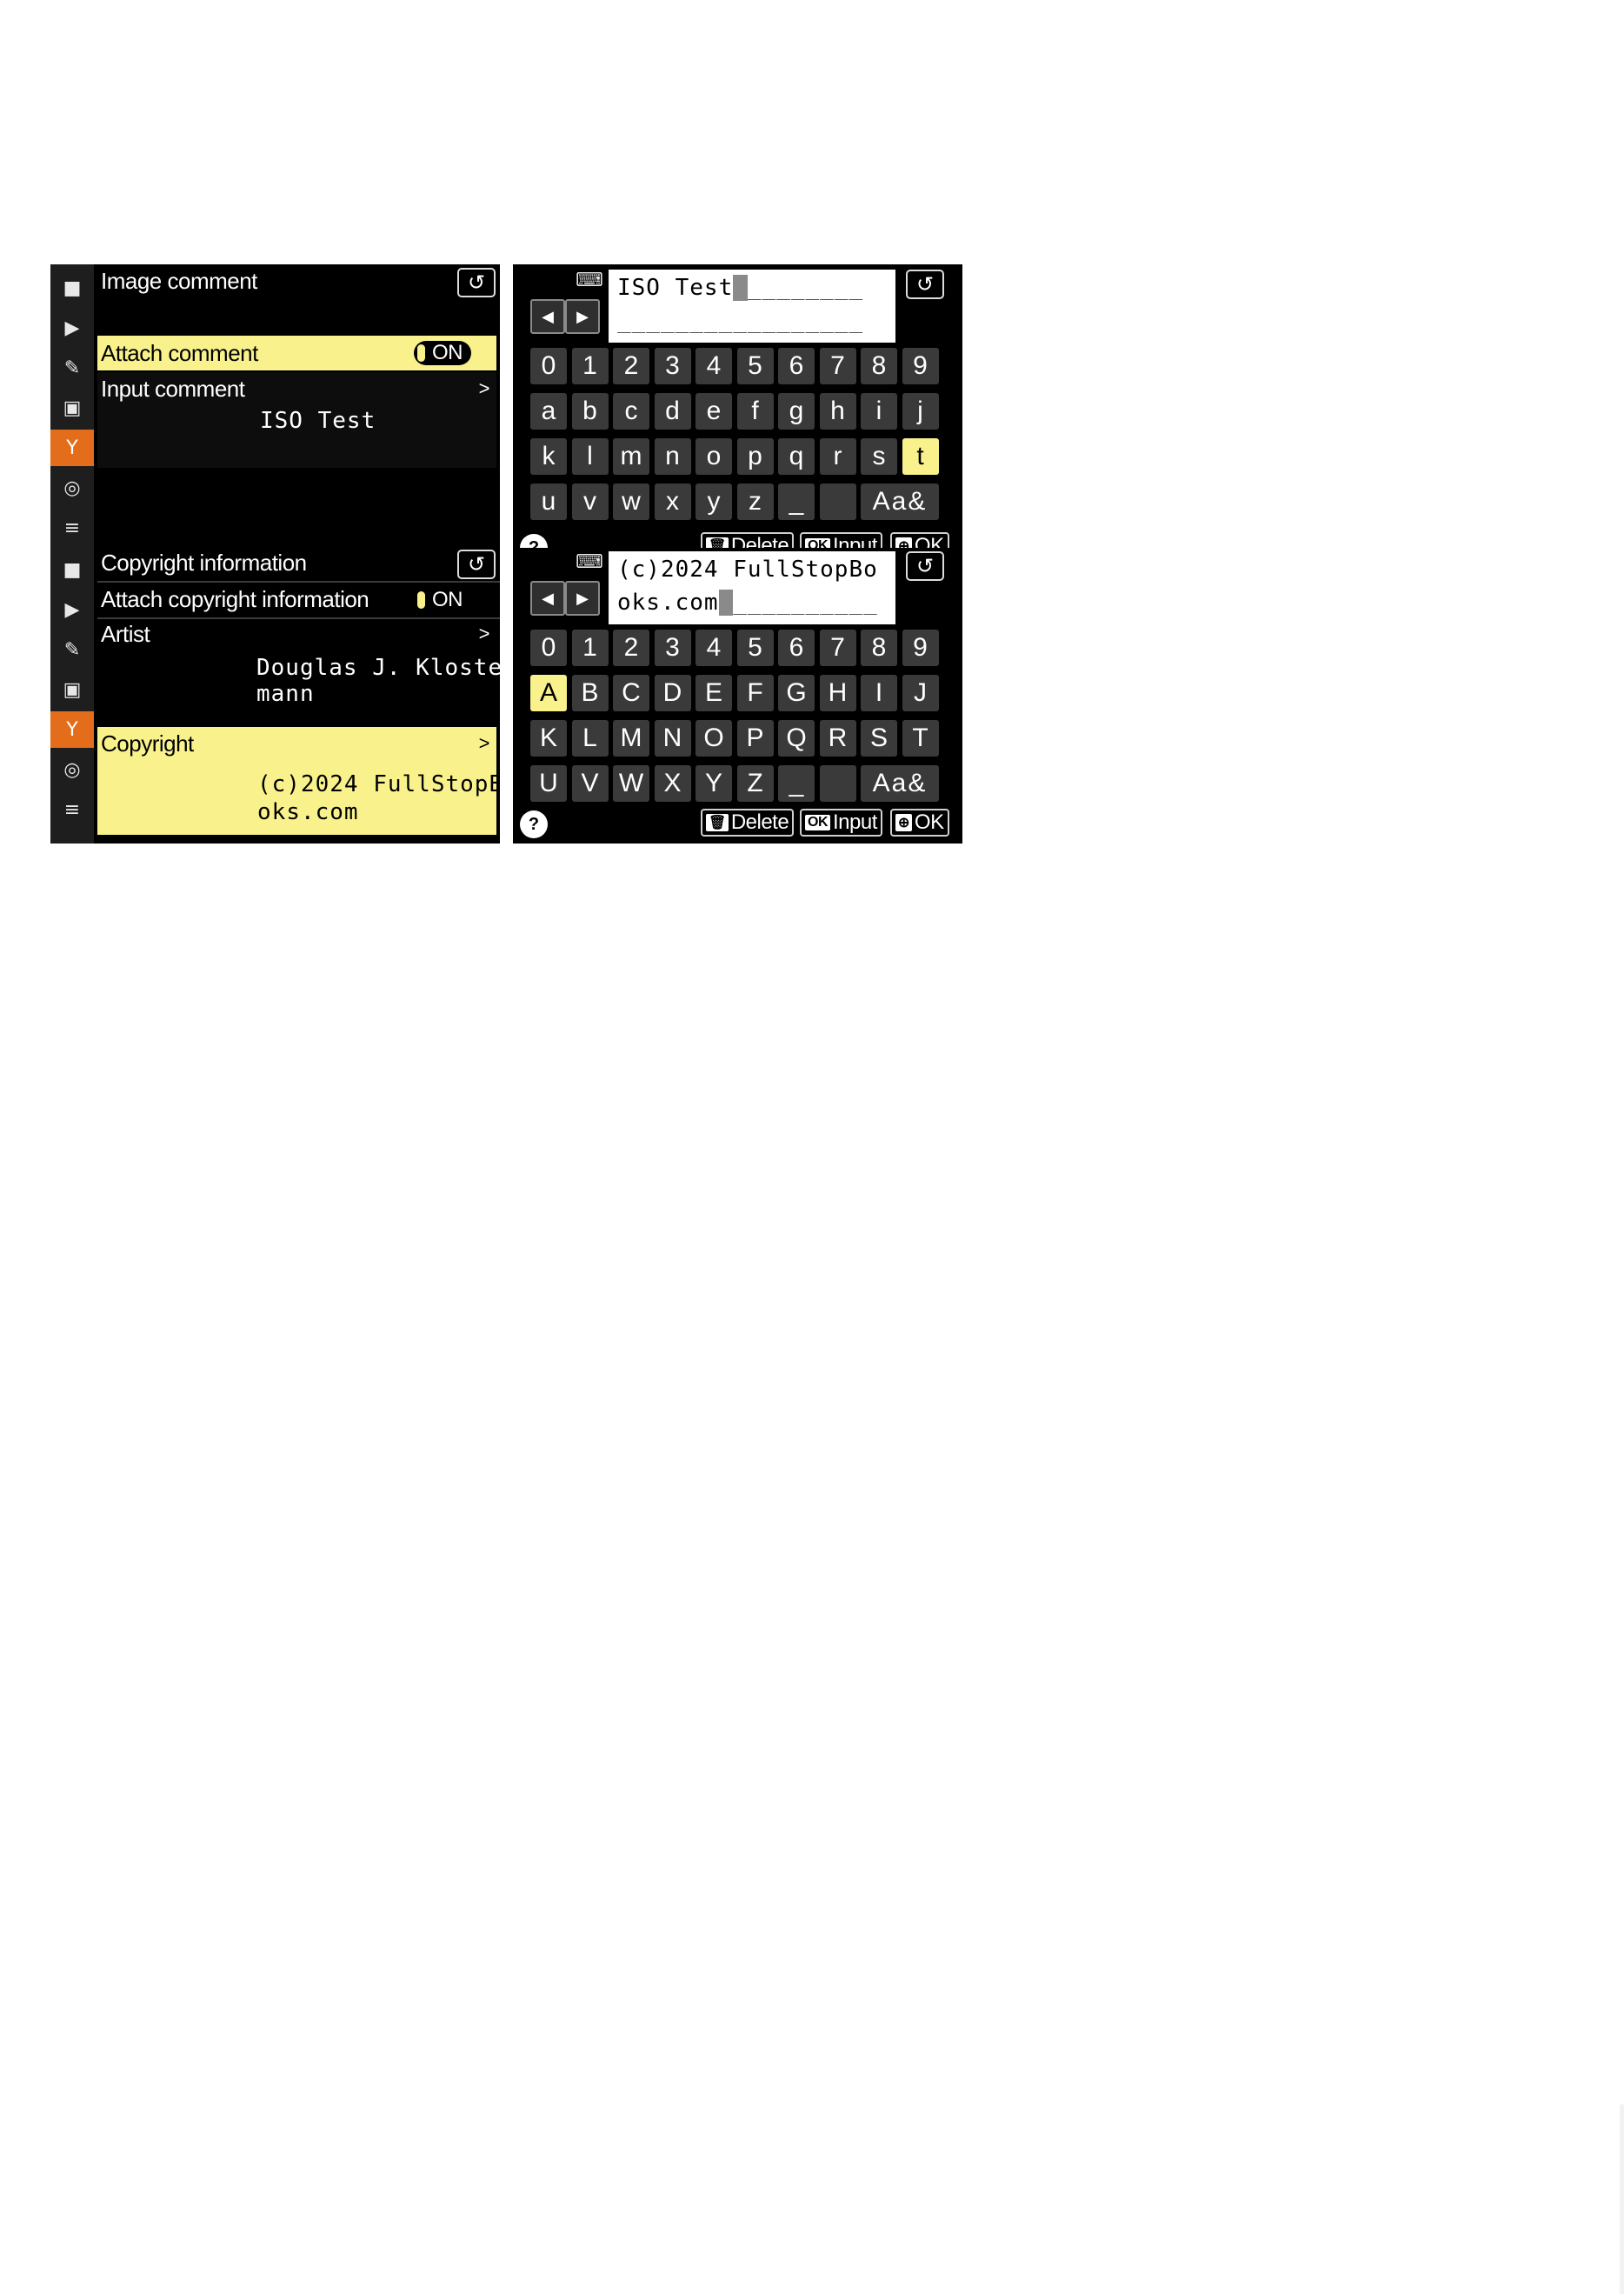 The height and width of the screenshot is (2294, 1624). What do you see at coordinates (590, 456) in the screenshot?
I see `key: l` at bounding box center [590, 456].